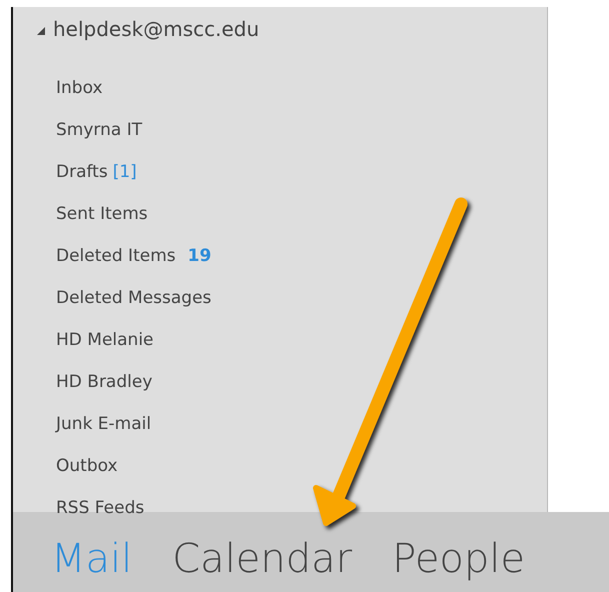 Image resolution: width=609 pixels, height=592 pixels. I want to click on folder-item: Inbox, so click(79, 88).